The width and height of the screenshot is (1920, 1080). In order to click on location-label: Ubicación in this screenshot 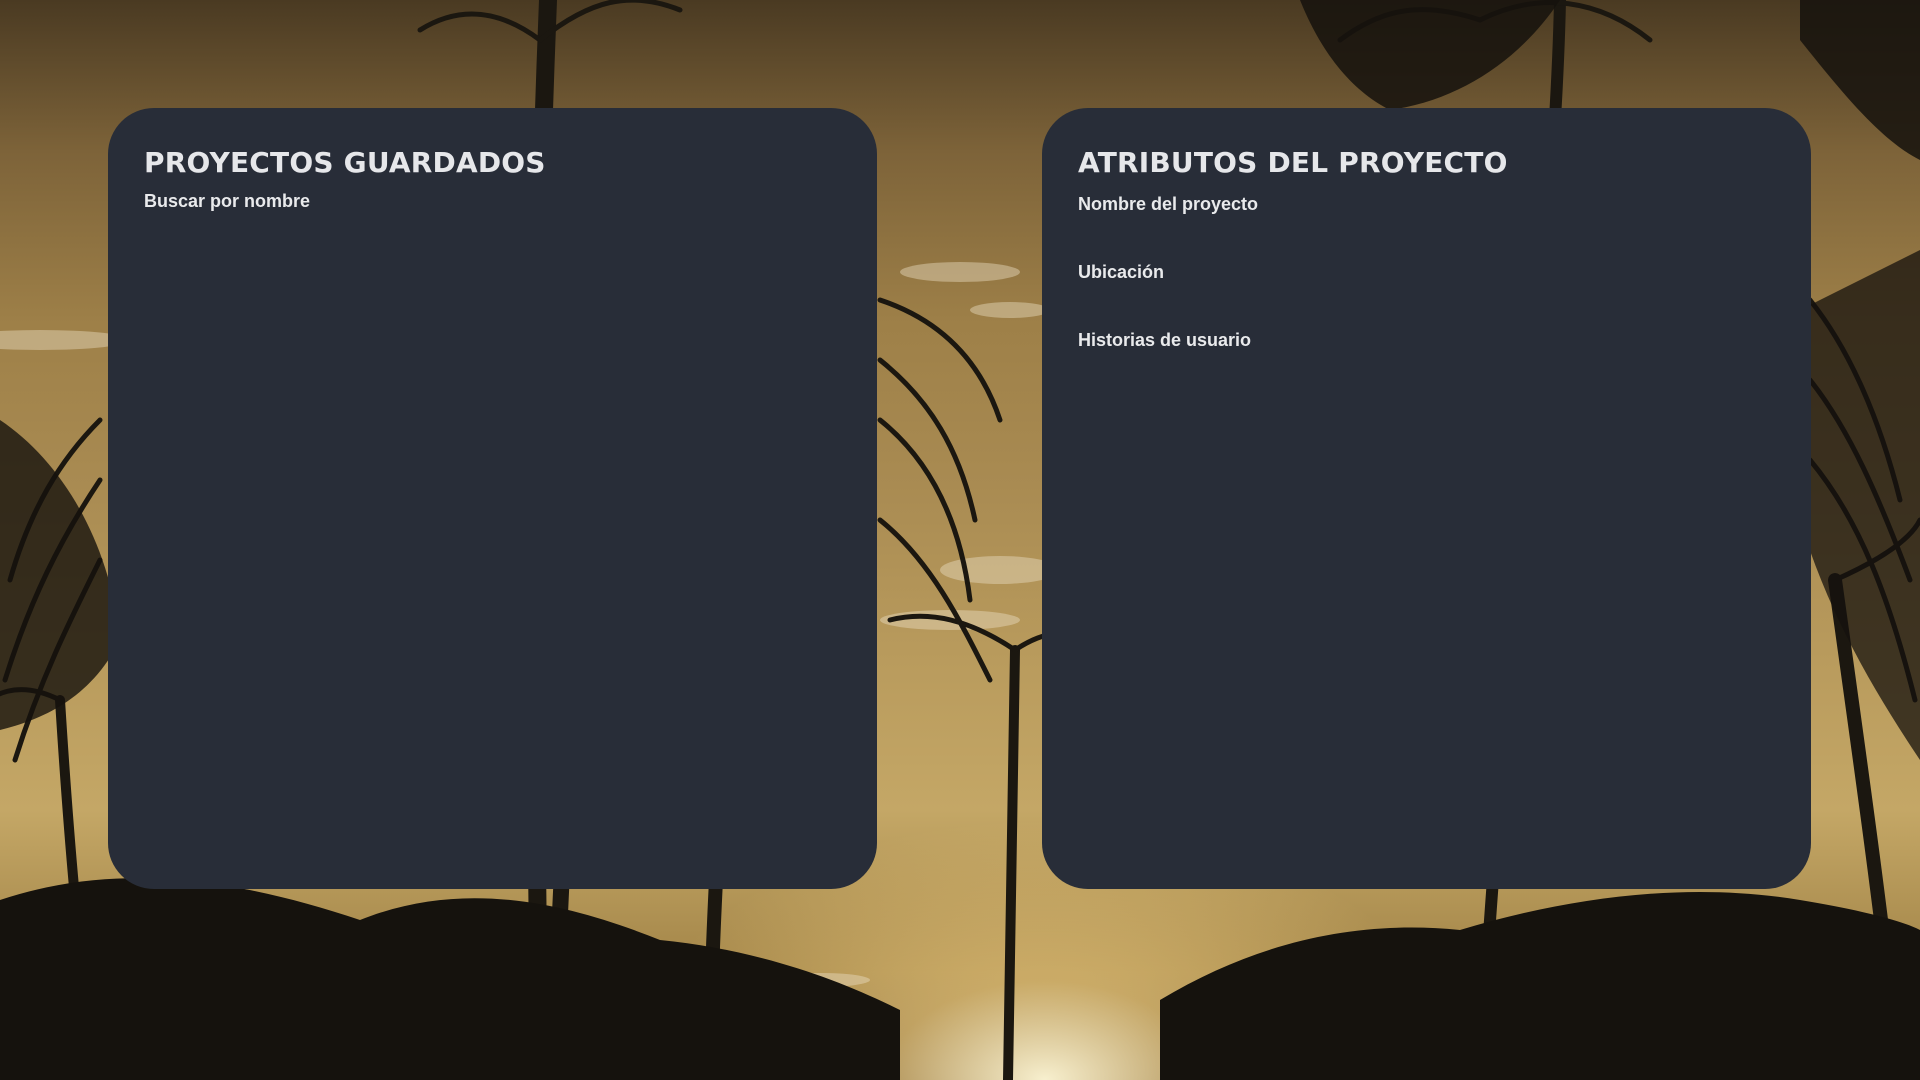, I will do `click(1121, 272)`.